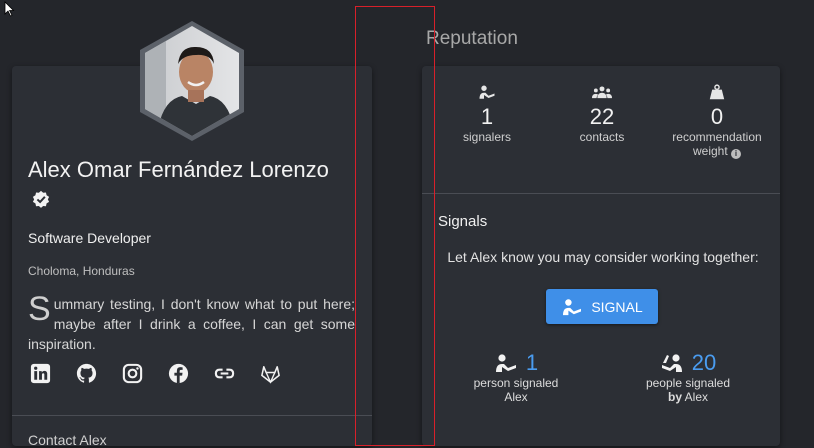  What do you see at coordinates (671, 363) in the screenshot?
I see `signaled-person-icon` at bounding box center [671, 363].